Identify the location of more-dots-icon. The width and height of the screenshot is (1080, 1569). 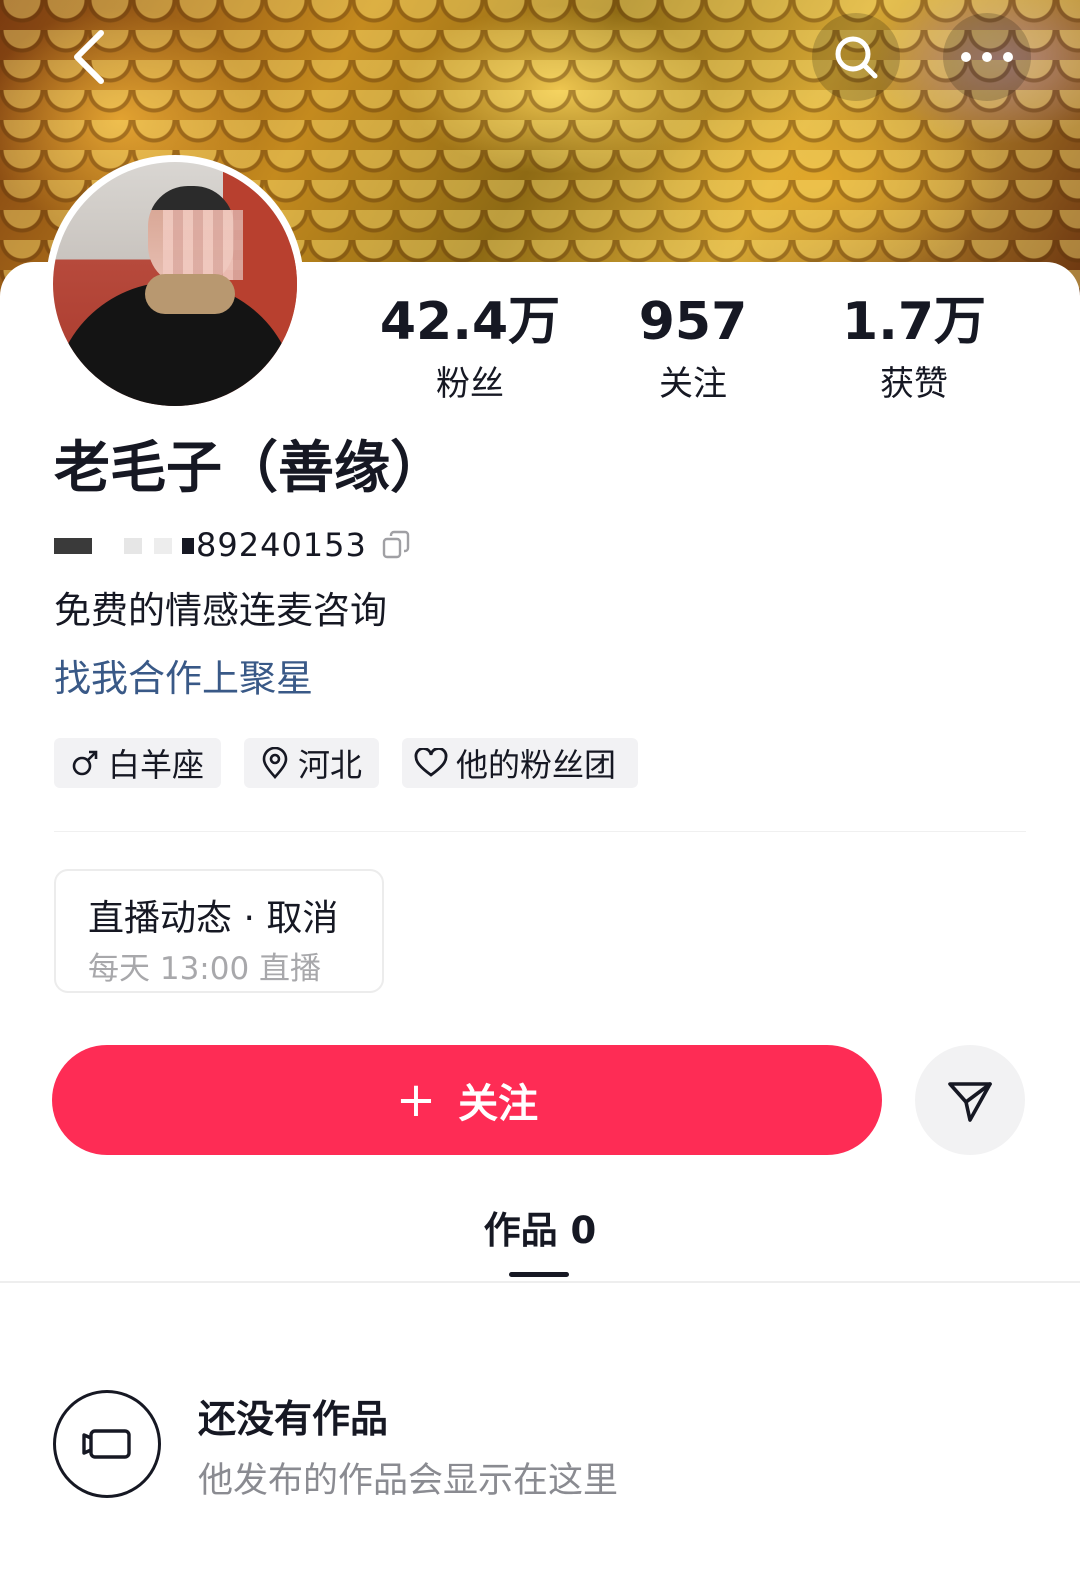
(987, 57).